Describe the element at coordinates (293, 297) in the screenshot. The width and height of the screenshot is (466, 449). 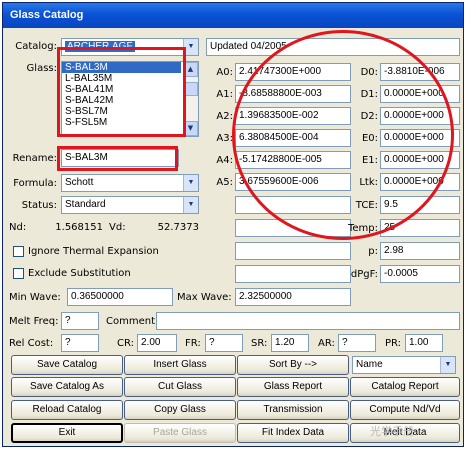
I see `max-wave-field: 2.32500000` at that location.